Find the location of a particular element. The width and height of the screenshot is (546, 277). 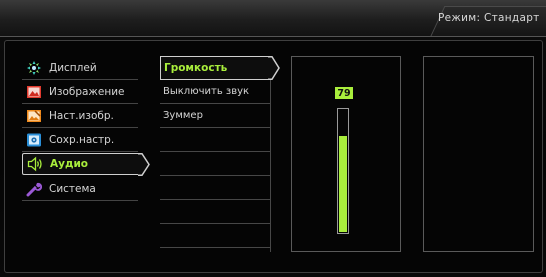

menu-item-picture-advanced: Наст.изобр. is located at coordinates (80, 116).